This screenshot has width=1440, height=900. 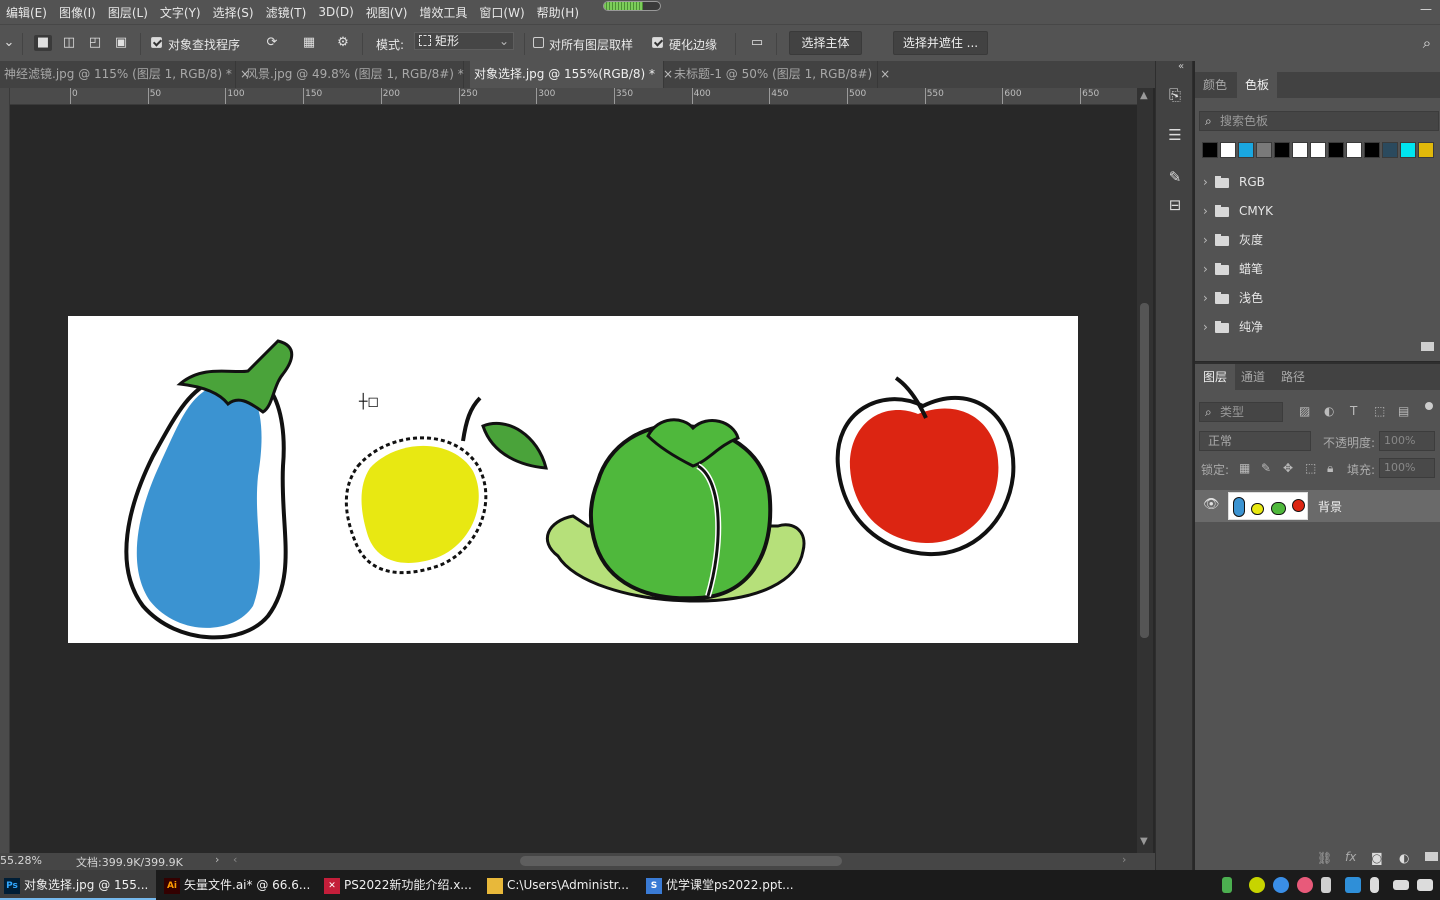 I want to click on swatch-group-row: › RGB, so click(x=1317, y=182).